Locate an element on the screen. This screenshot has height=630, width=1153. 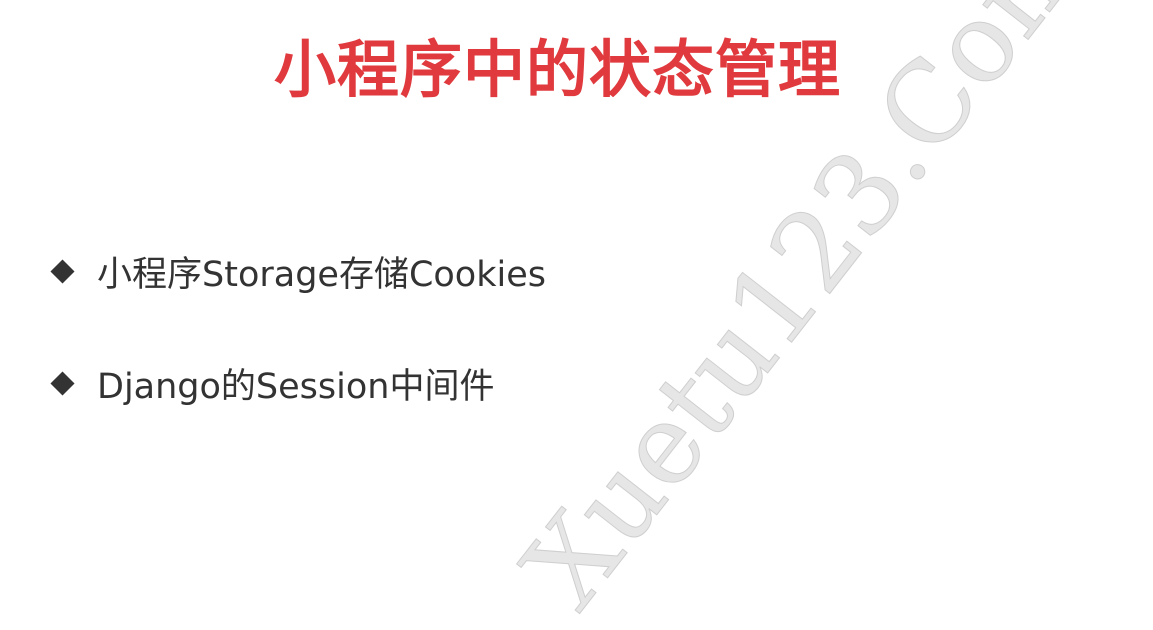
bullet-item: Django的Session中间件 is located at coordinates (272, 383).